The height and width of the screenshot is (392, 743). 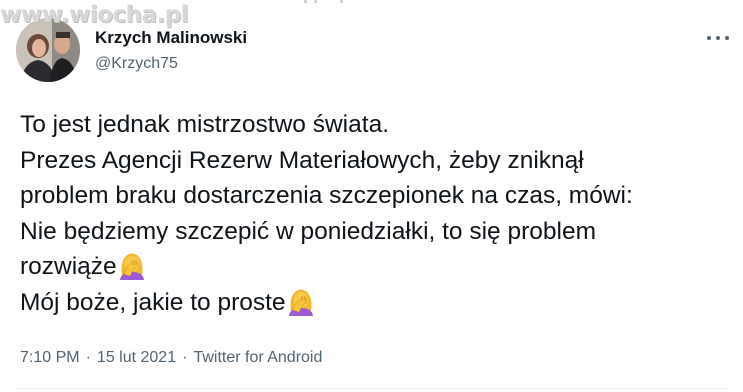 What do you see at coordinates (718, 38) in the screenshot?
I see `more-options-icon` at bounding box center [718, 38].